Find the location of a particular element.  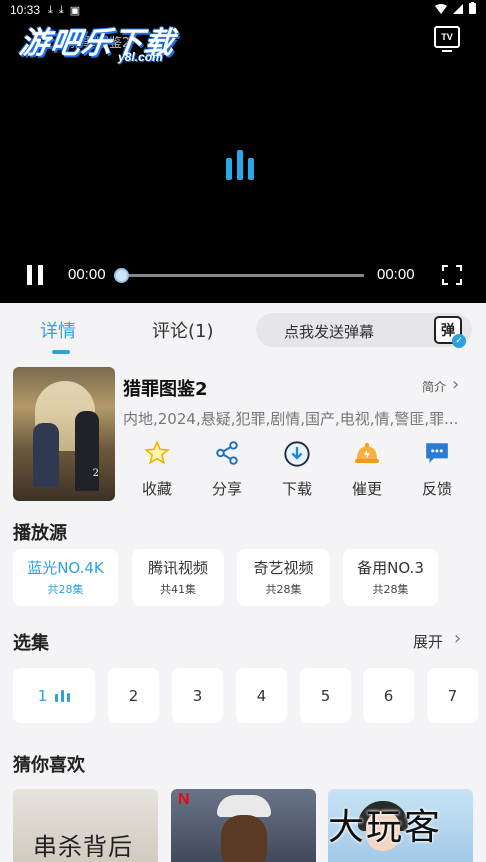

episode-item: 2 is located at coordinates (133, 695).